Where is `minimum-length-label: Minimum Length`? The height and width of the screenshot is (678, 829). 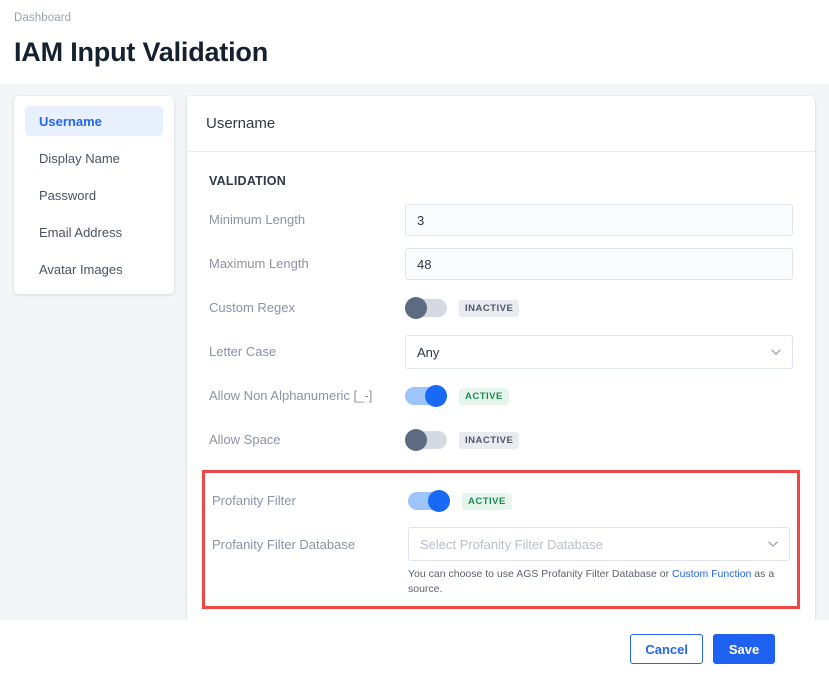 minimum-length-label: Minimum Length is located at coordinates (257, 219).